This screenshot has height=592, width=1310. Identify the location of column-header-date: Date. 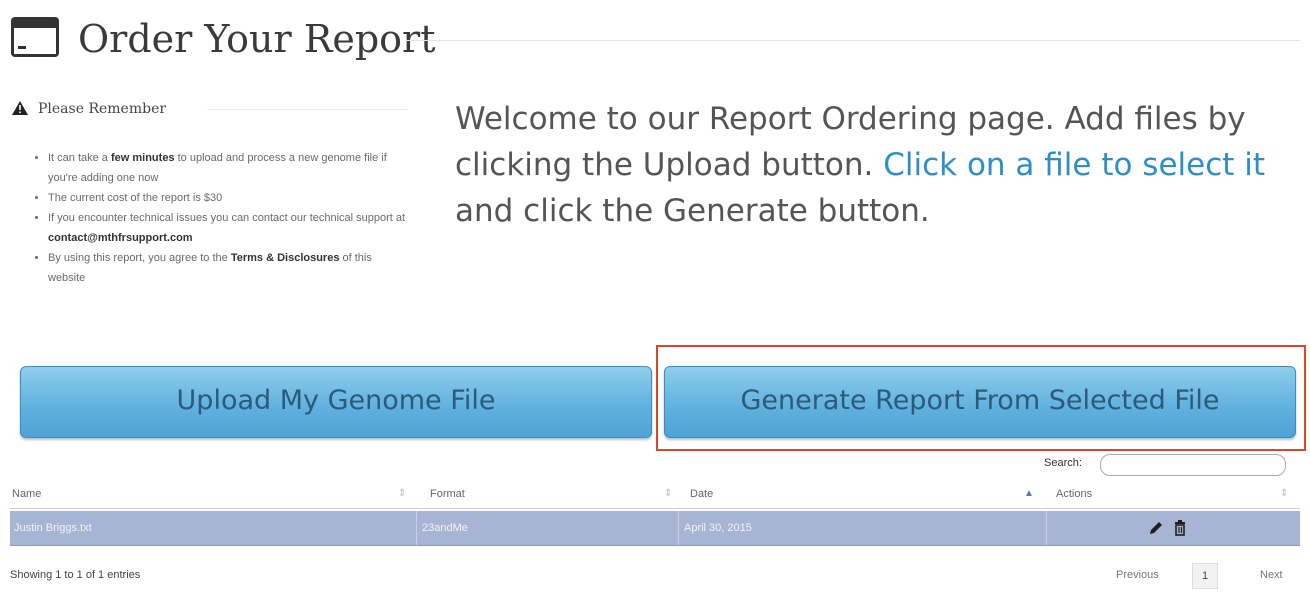
(701, 494).